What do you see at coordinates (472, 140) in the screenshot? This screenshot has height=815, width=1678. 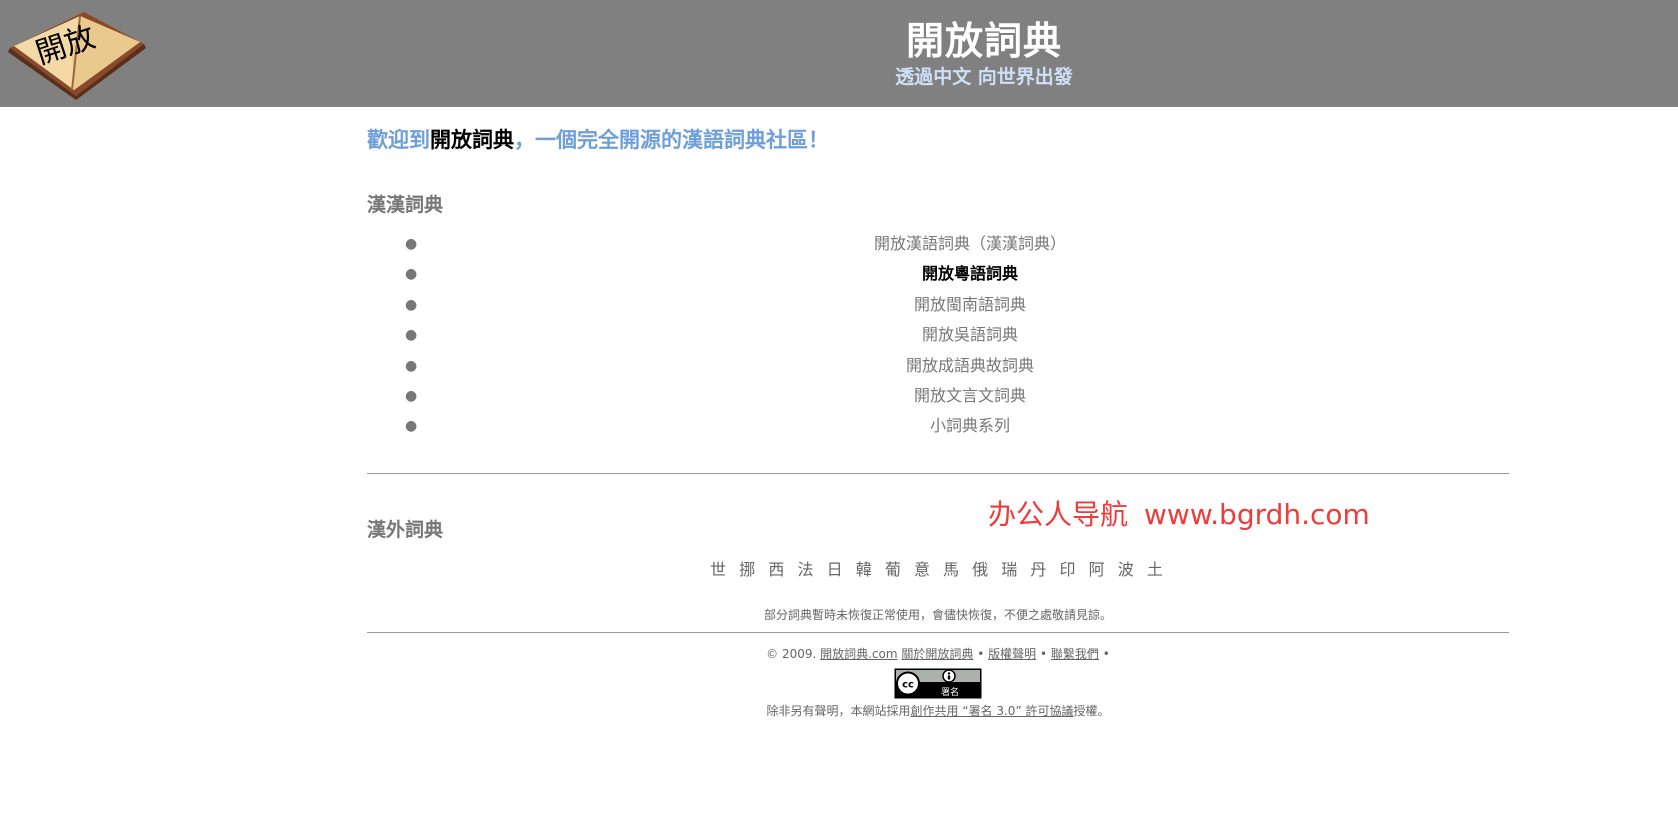 I see `welcome-brand: 開放詞典` at bounding box center [472, 140].